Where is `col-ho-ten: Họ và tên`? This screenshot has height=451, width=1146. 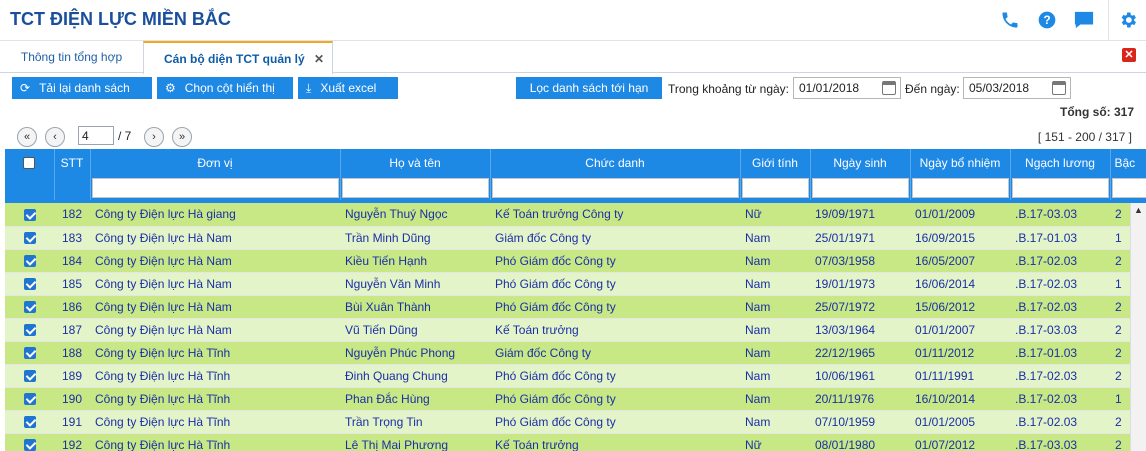 col-ho-ten: Họ và tên is located at coordinates (415, 162).